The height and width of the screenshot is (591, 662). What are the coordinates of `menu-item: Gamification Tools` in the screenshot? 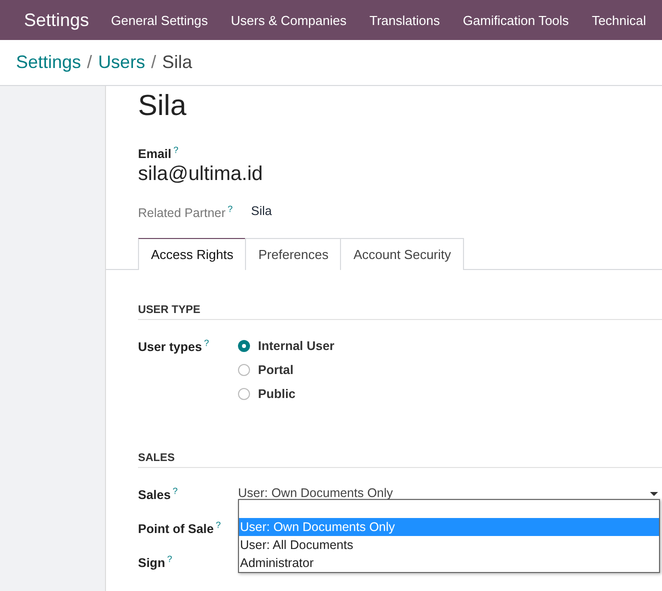 It's located at (515, 20).